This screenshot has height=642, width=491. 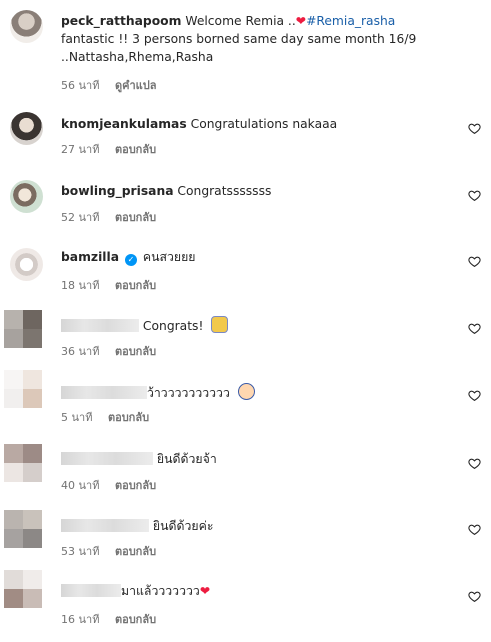 I want to click on comment-body: bowling_prisana Congratsssssss, so click(x=261, y=191).